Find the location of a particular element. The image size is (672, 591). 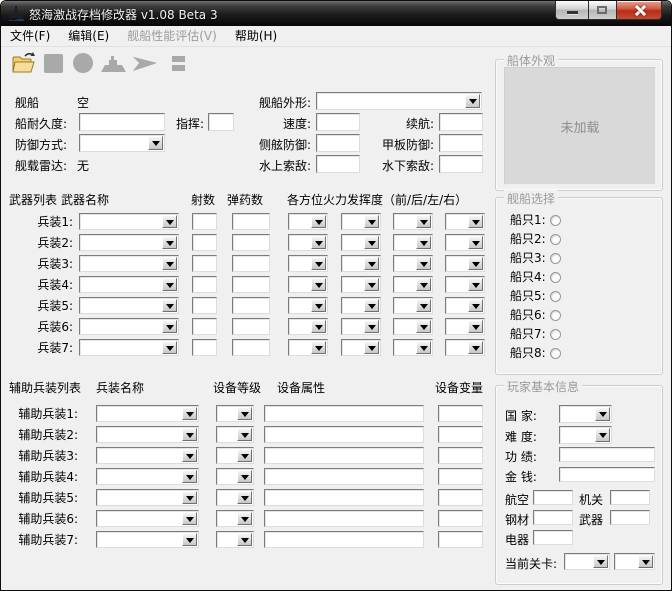

weapon-7-shots-input is located at coordinates (204, 347).